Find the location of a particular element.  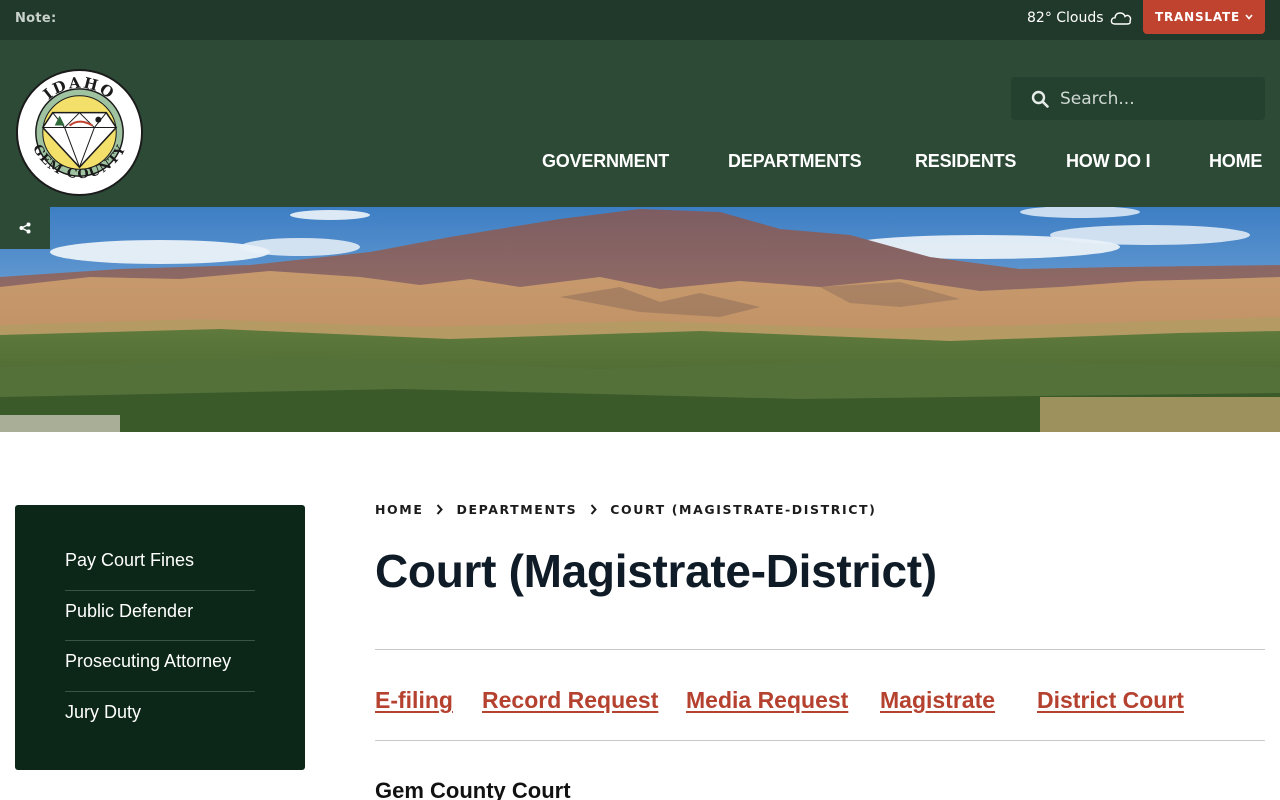

section-heading: Gem County Court is located at coordinates (473, 789).